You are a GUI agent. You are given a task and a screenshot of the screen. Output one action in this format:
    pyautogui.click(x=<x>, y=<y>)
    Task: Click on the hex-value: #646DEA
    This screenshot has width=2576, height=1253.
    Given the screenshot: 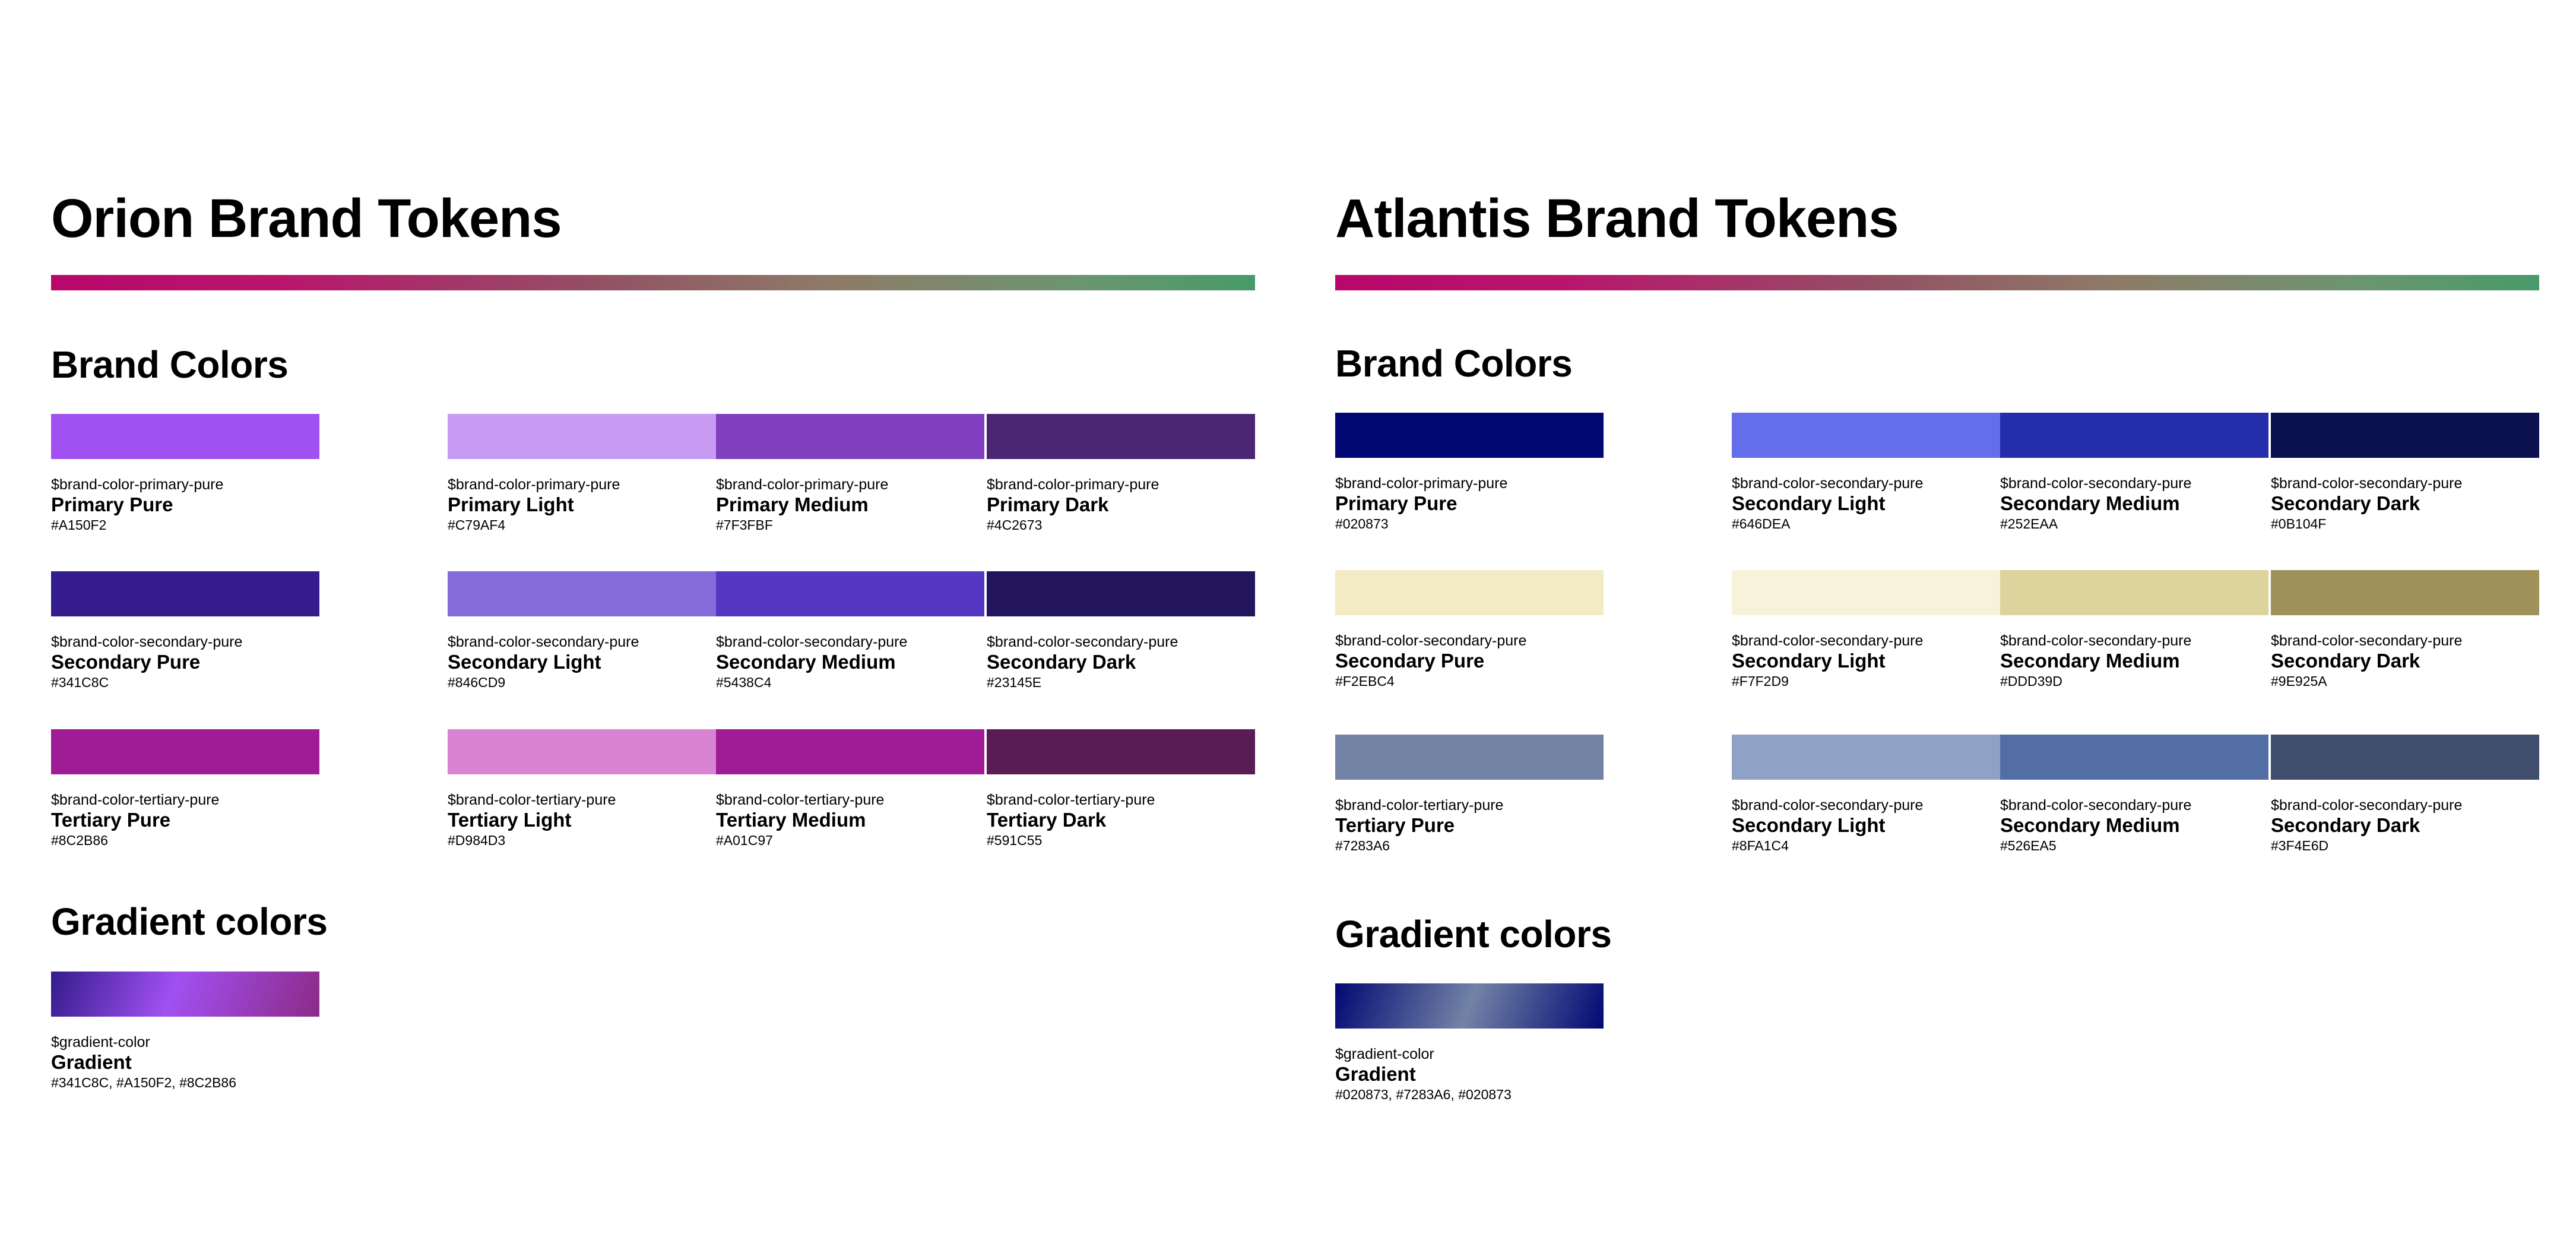 What is the action you would take?
    pyautogui.click(x=1762, y=523)
    